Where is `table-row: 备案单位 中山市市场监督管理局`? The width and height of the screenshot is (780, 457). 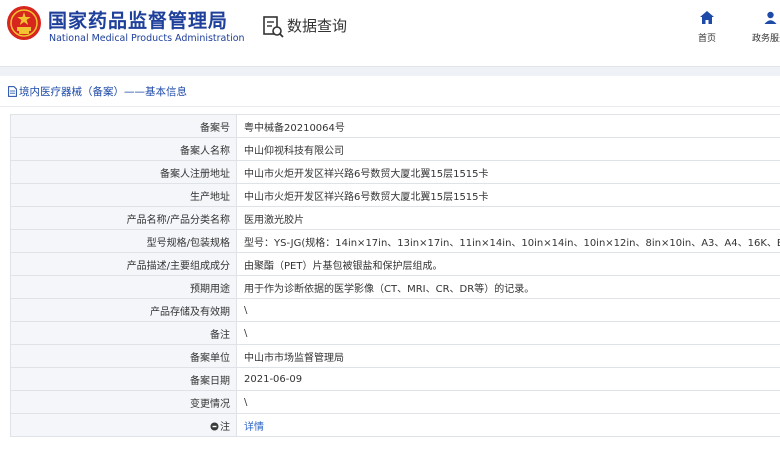
table-row: 备案单位 中山市市场监督管理局 is located at coordinates (395, 356).